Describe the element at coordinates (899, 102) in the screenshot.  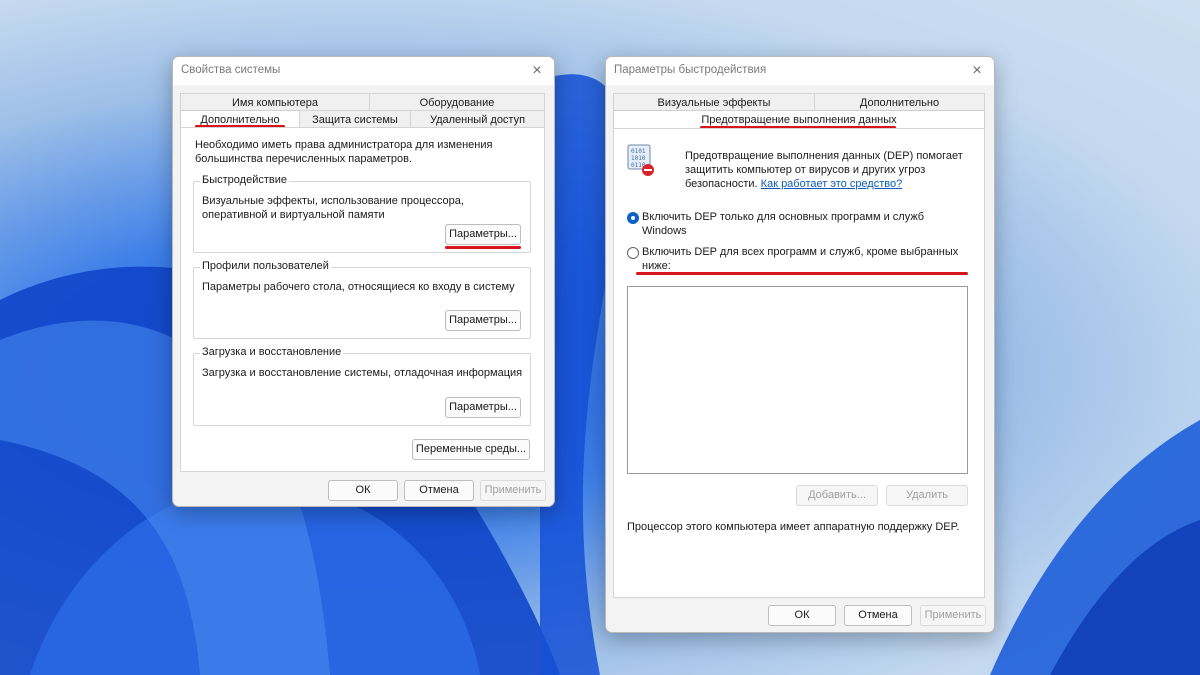
I see `tab-advanced: Дополнительно` at that location.